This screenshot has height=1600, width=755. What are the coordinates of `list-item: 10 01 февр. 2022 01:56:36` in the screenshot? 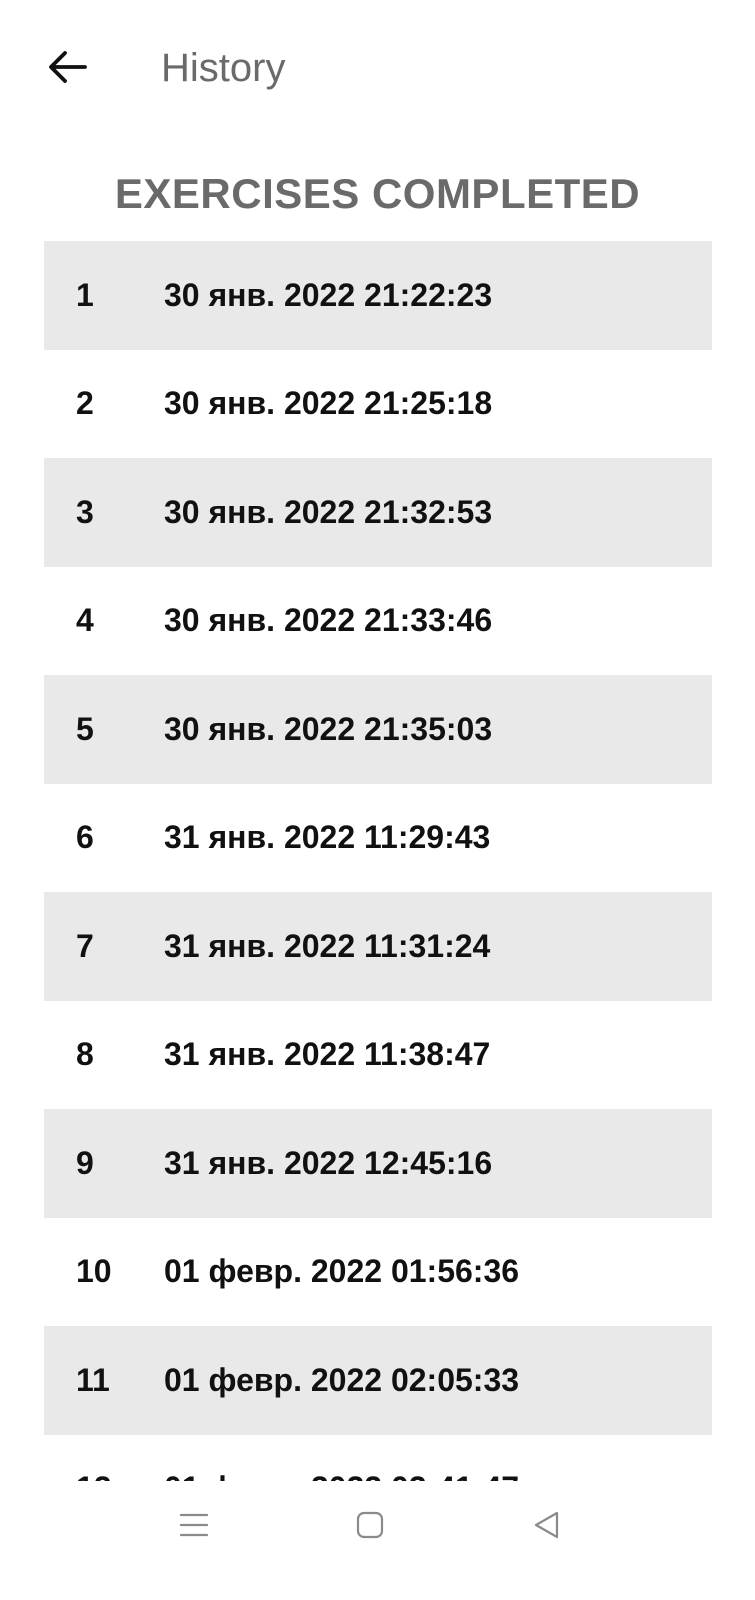 It's located at (378, 1272).